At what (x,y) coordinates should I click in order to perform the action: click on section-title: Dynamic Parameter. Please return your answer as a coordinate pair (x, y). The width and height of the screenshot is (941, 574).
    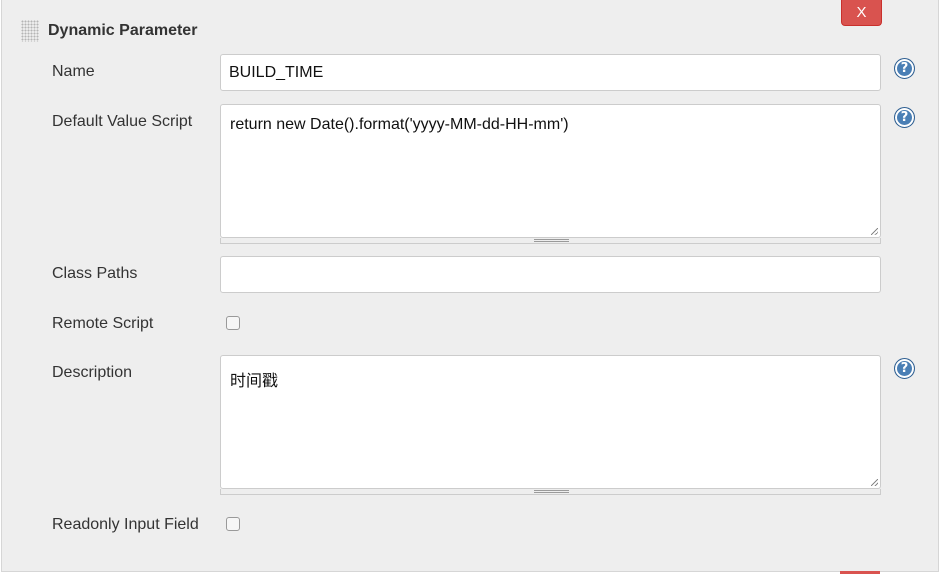
    Looking at the image, I should click on (123, 30).